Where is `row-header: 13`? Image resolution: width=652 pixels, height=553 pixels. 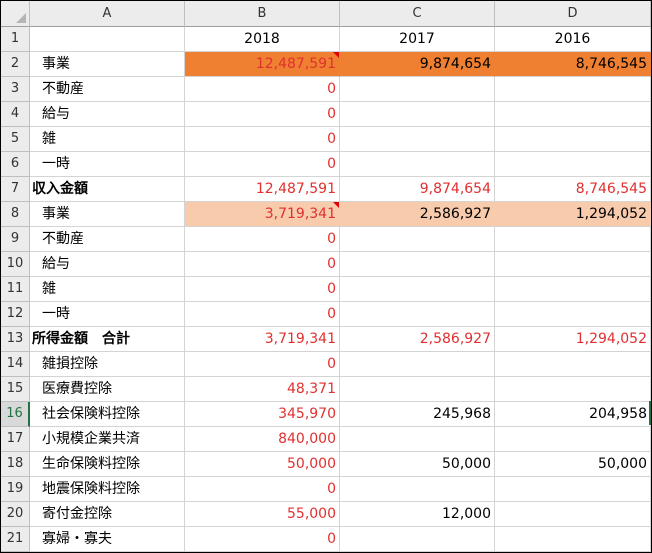 row-header: 13 is located at coordinates (15, 339).